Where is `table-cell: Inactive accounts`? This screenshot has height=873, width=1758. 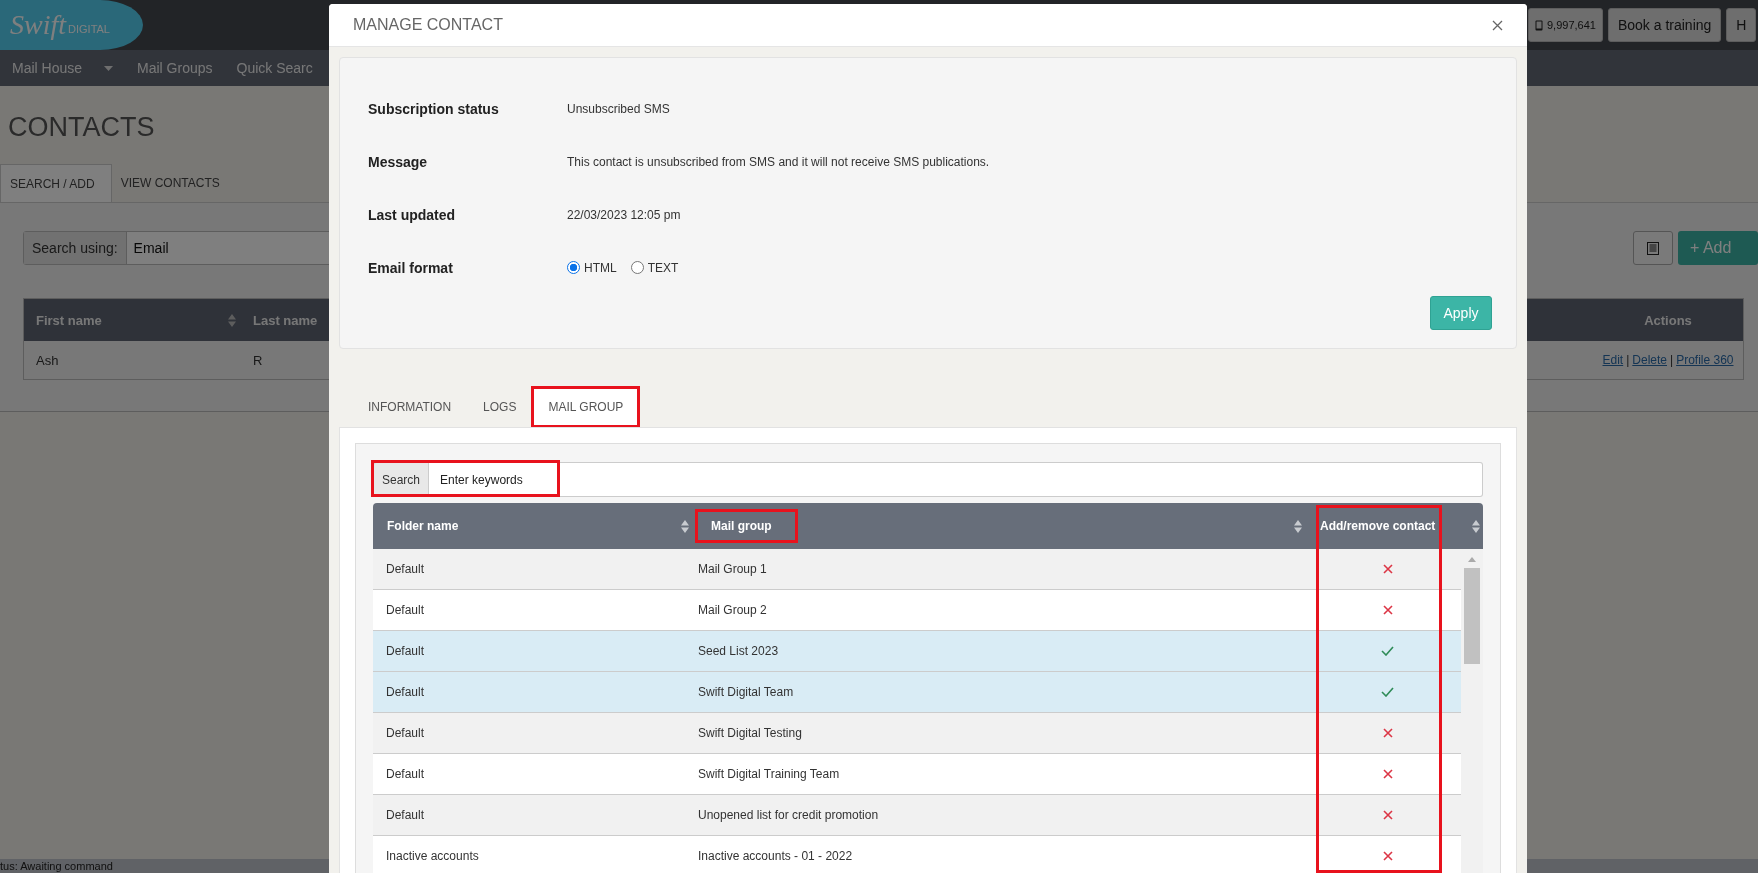 table-cell: Inactive accounts is located at coordinates (432, 856).